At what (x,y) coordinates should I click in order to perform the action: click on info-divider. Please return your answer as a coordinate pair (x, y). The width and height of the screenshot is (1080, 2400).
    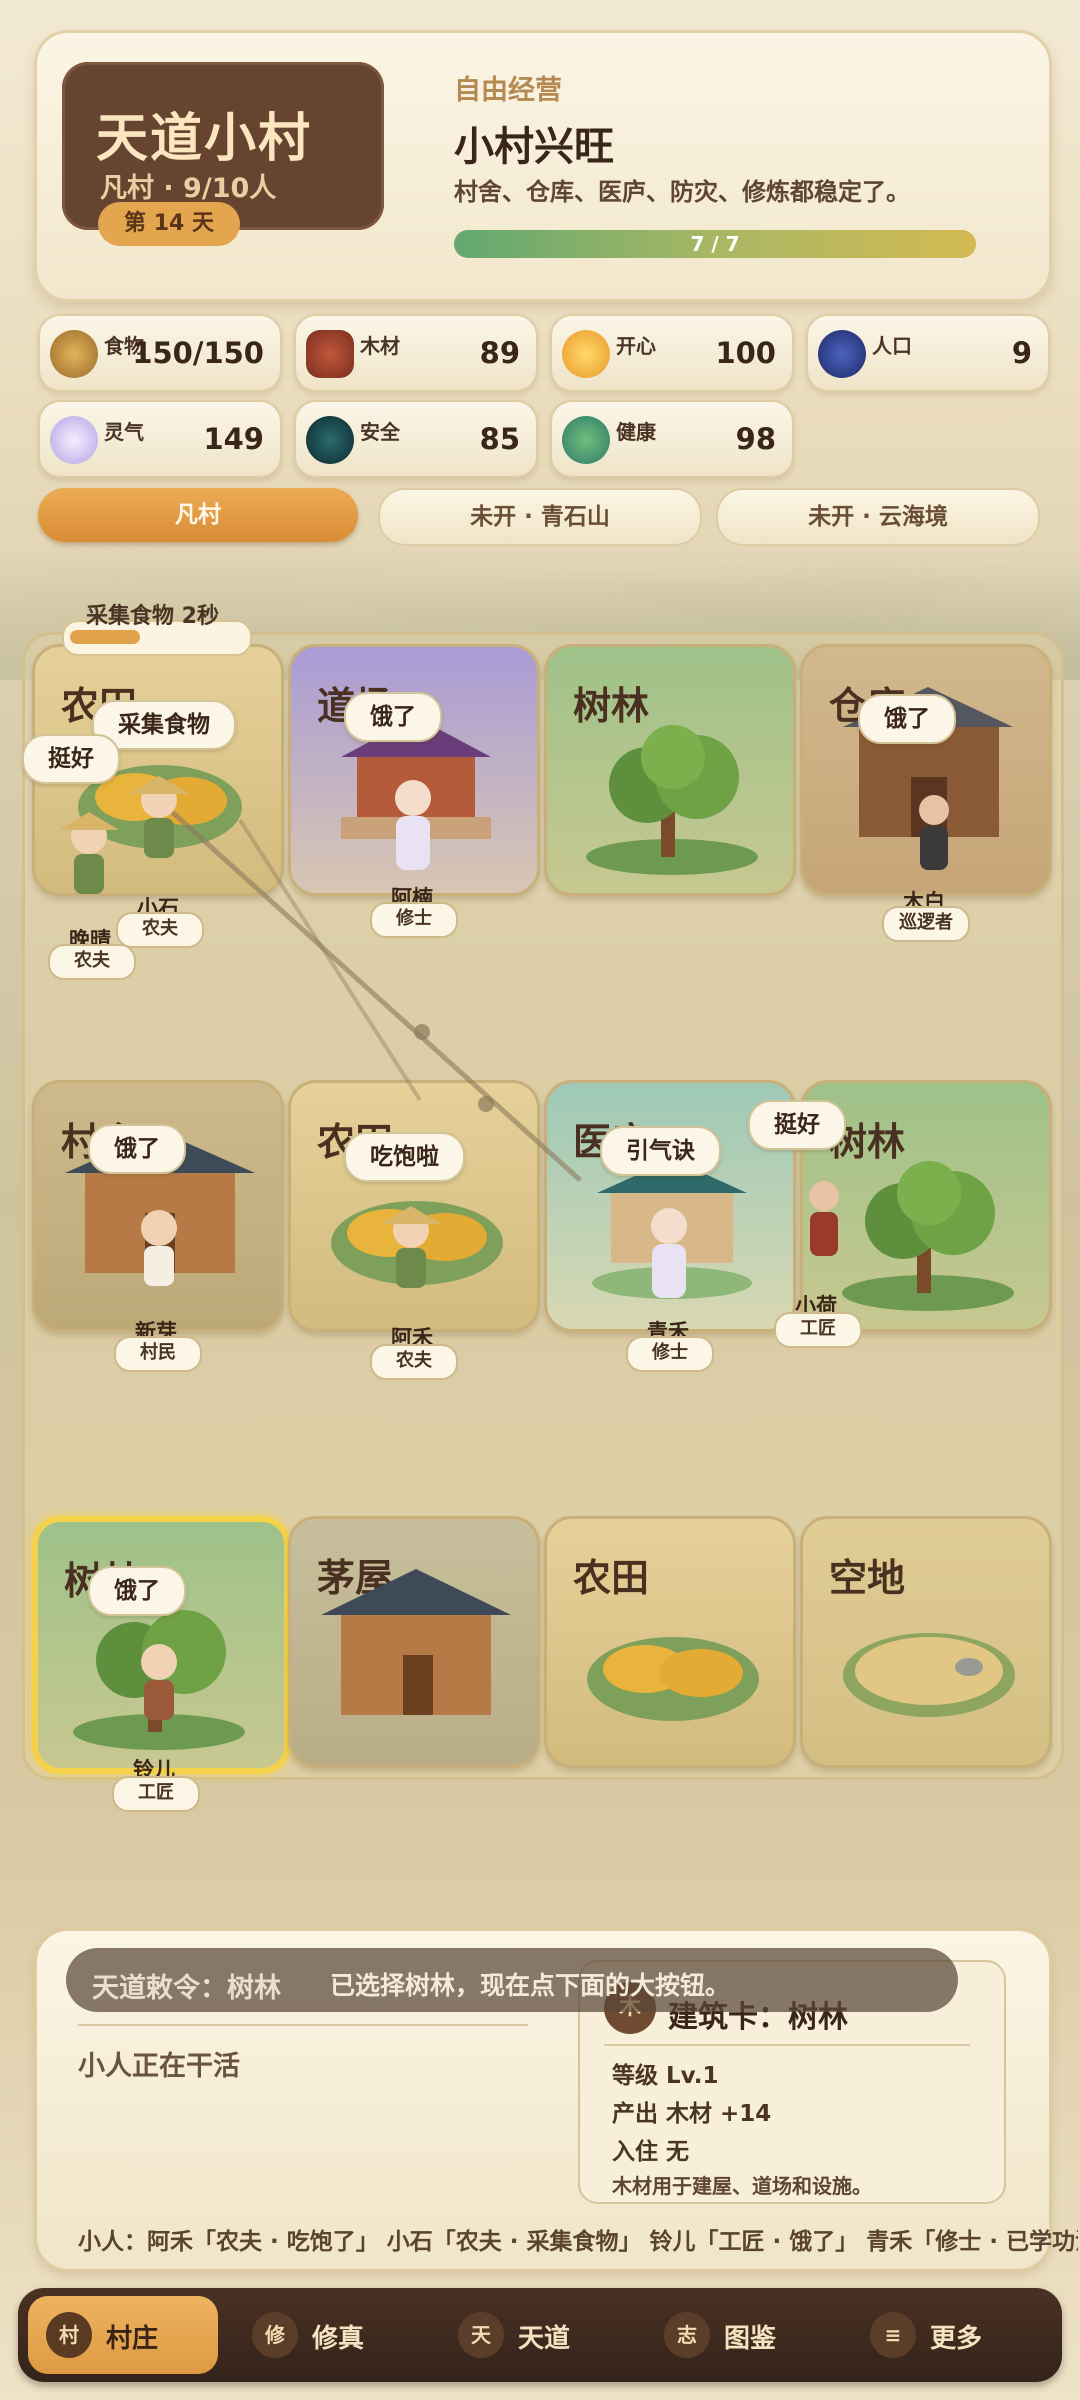
    Looking at the image, I should click on (303, 2025).